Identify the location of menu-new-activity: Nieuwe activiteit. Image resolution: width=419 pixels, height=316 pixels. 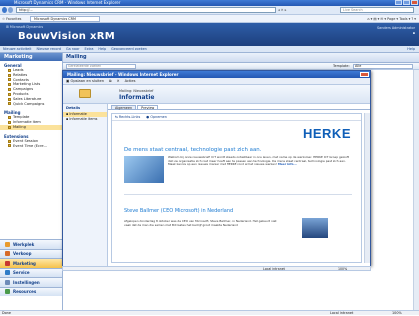
(17, 49).